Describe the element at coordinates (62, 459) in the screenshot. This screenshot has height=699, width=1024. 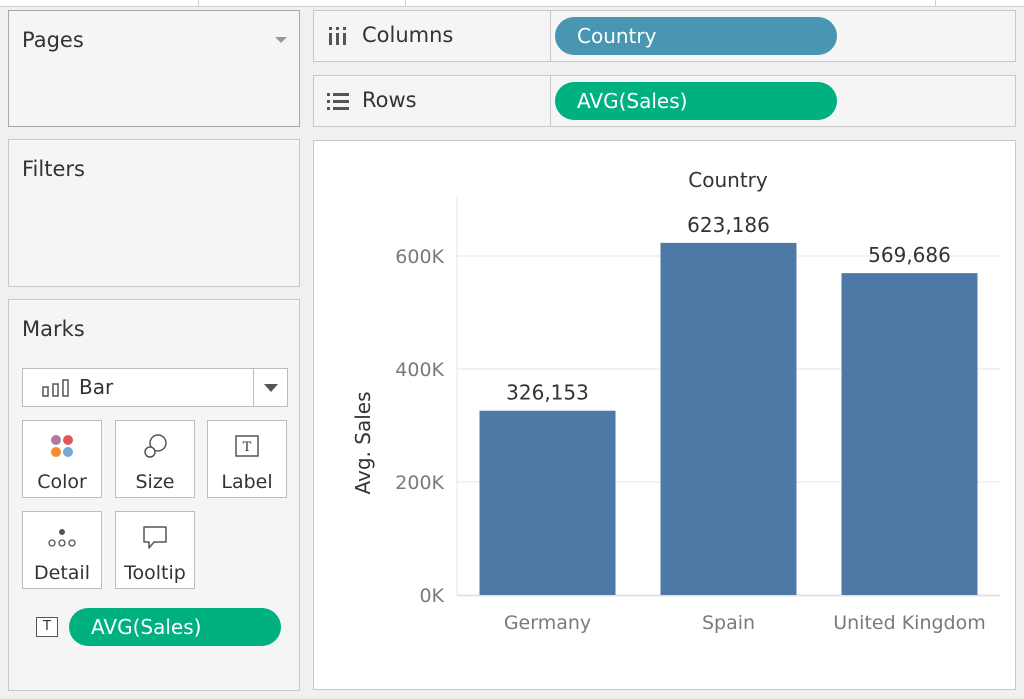
I see `color-button: Color` at that location.